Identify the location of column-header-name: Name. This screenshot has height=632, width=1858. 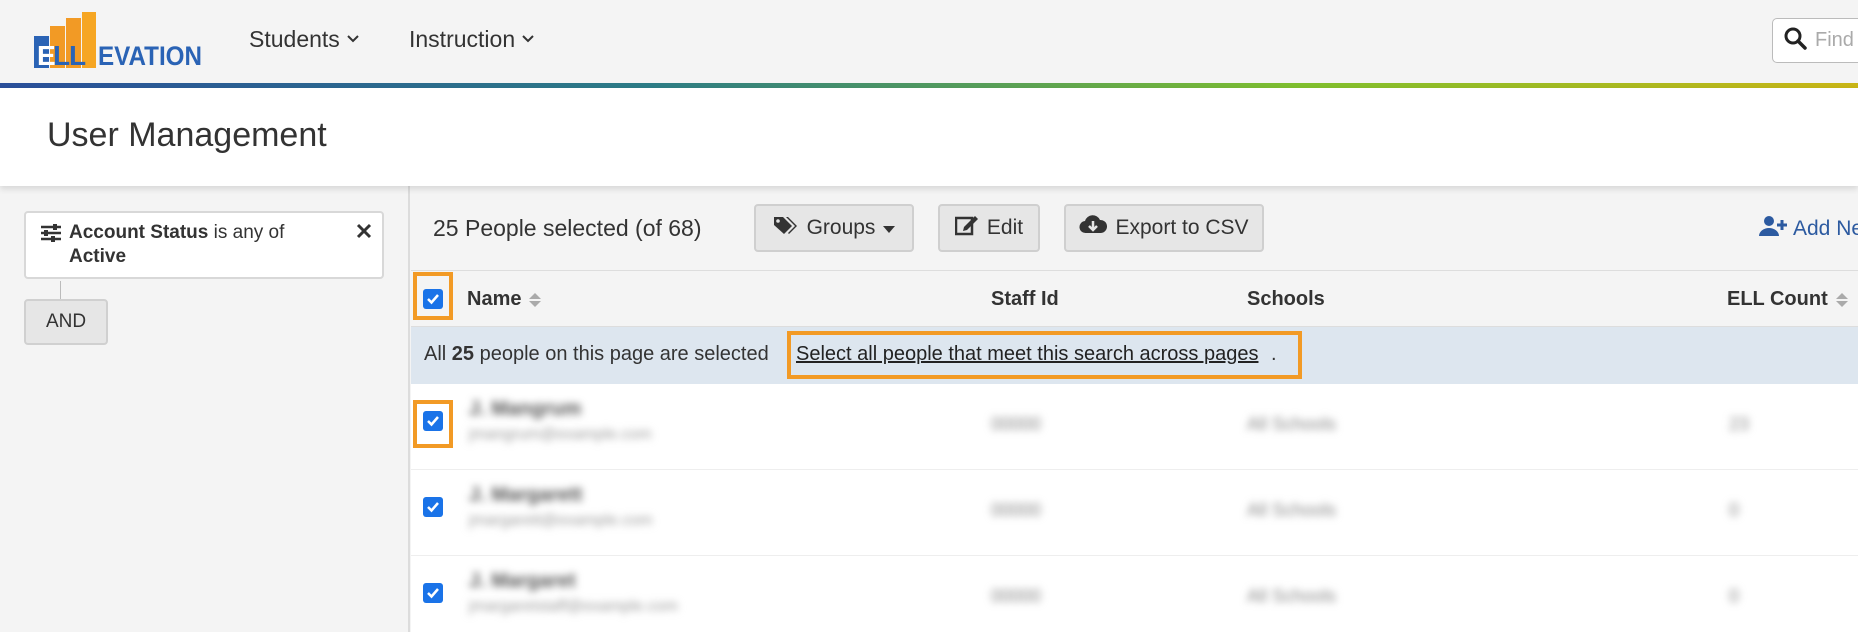
(504, 299).